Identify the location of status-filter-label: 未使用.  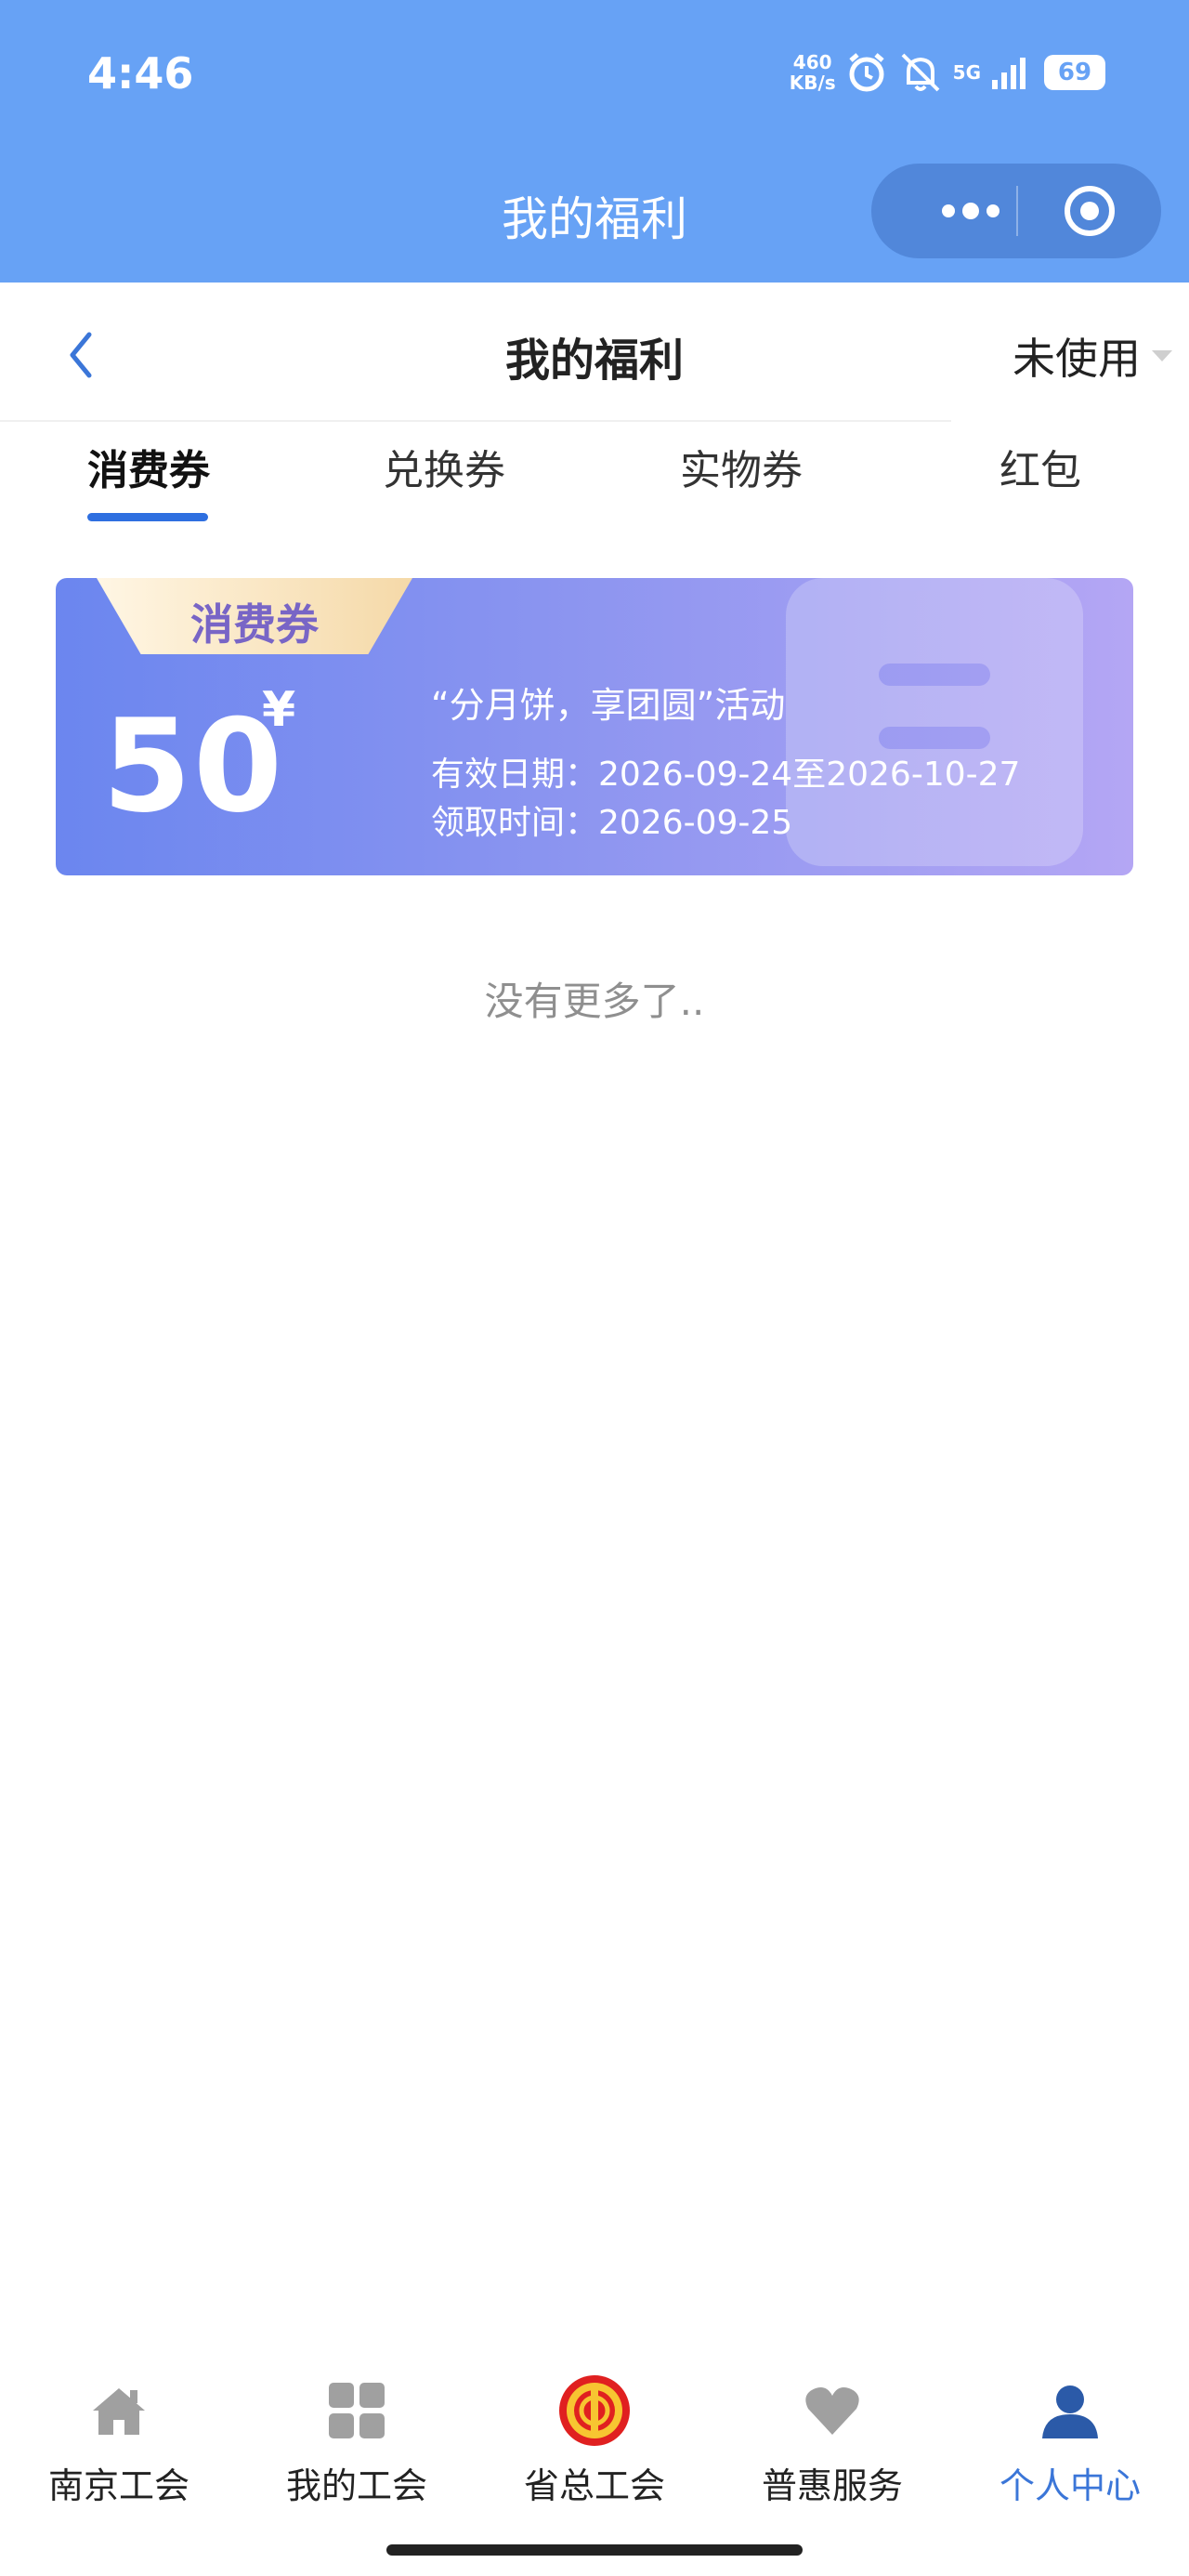
(1077, 359).